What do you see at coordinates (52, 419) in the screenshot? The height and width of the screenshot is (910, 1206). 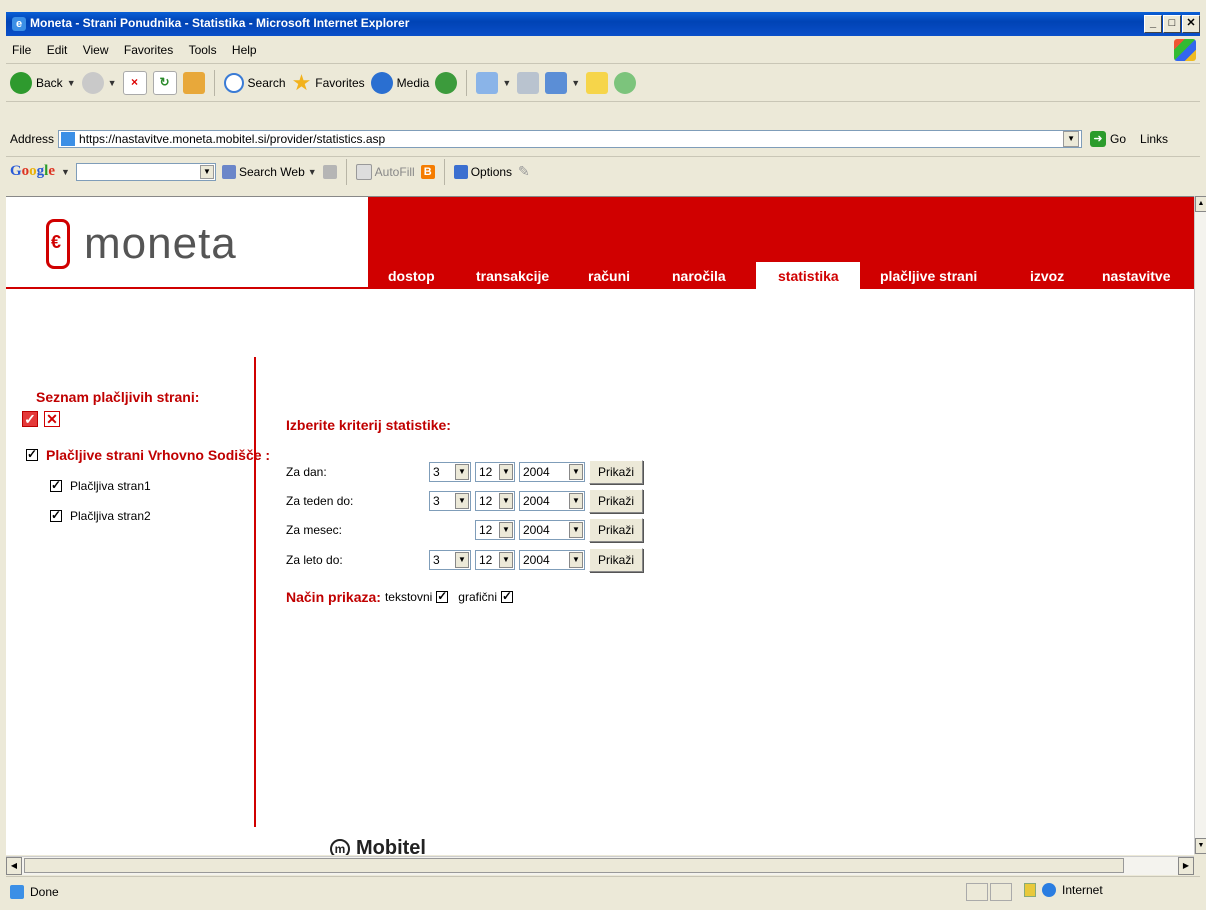 I see `uncheck-all-icon: ✕` at bounding box center [52, 419].